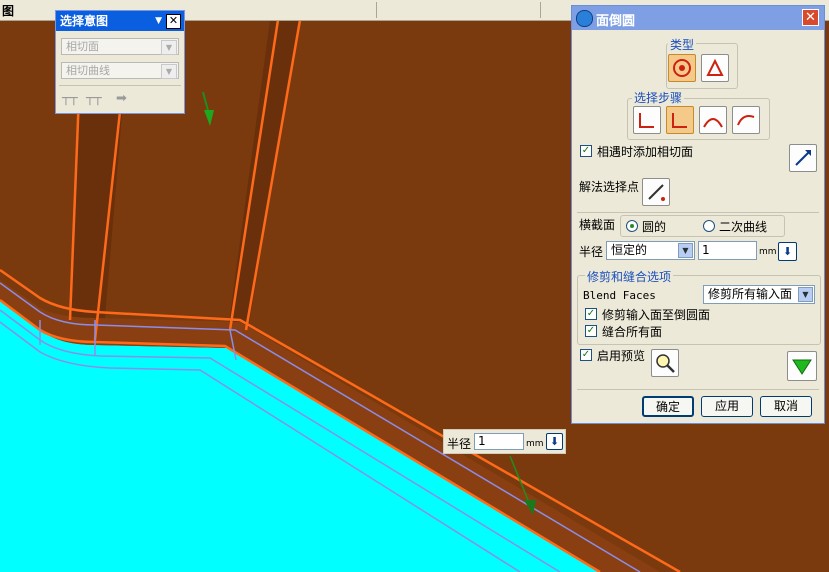 This screenshot has width=829, height=572. I want to click on on-screen-radius-input: 半径 1 mm ⬇, so click(504, 441).